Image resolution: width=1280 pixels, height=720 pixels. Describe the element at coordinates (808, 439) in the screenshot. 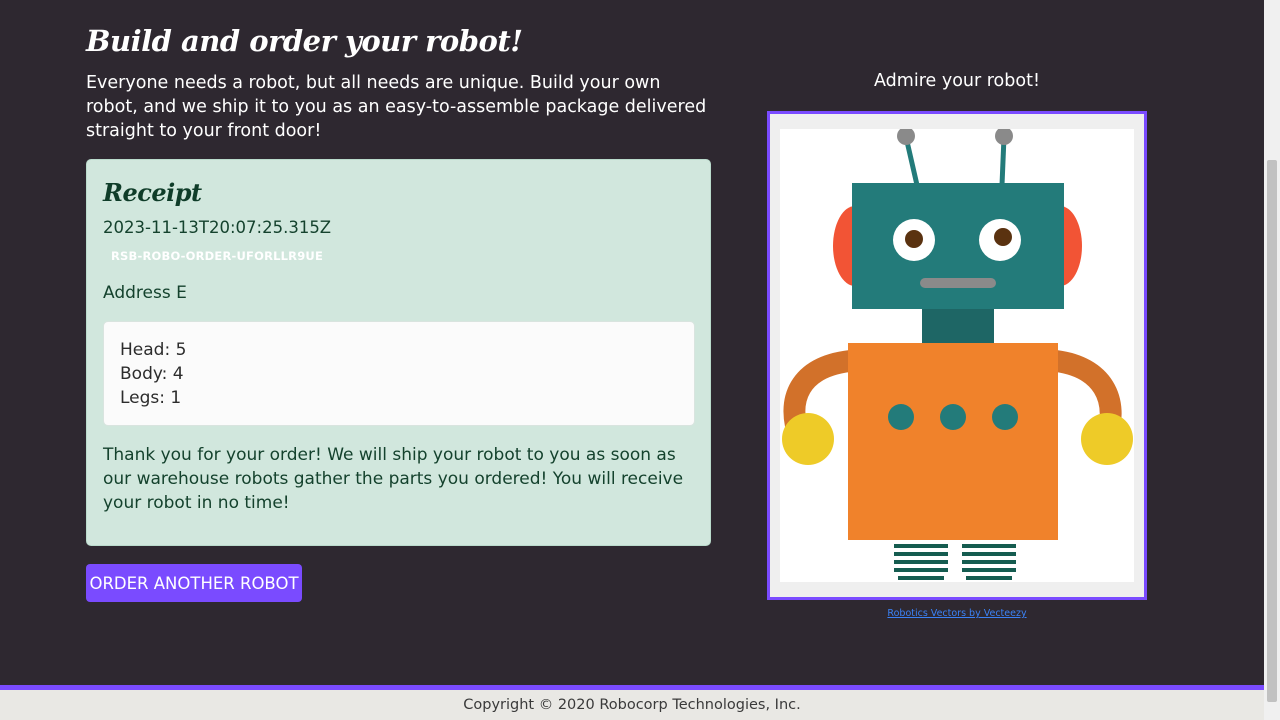

I see `left-hand` at that location.